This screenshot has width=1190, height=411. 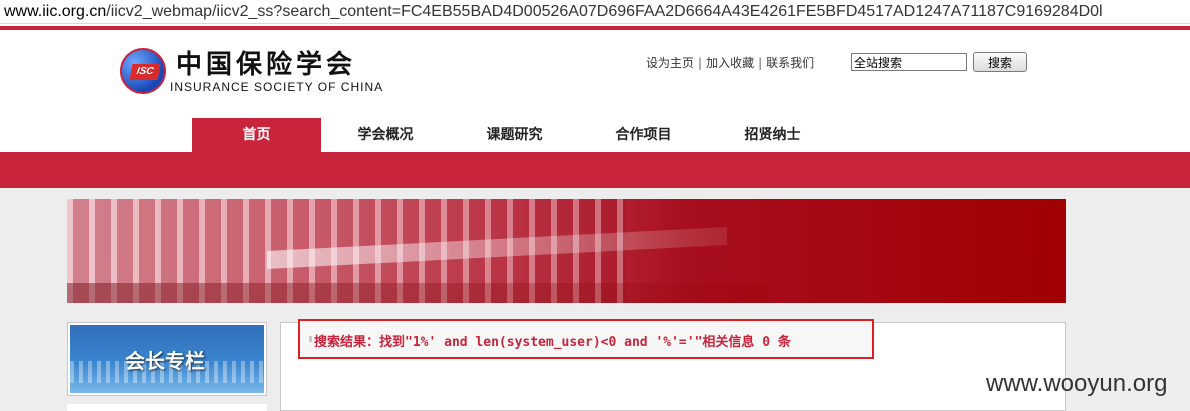 I want to click on nav-item-cooperation: 合作项目, so click(x=643, y=135).